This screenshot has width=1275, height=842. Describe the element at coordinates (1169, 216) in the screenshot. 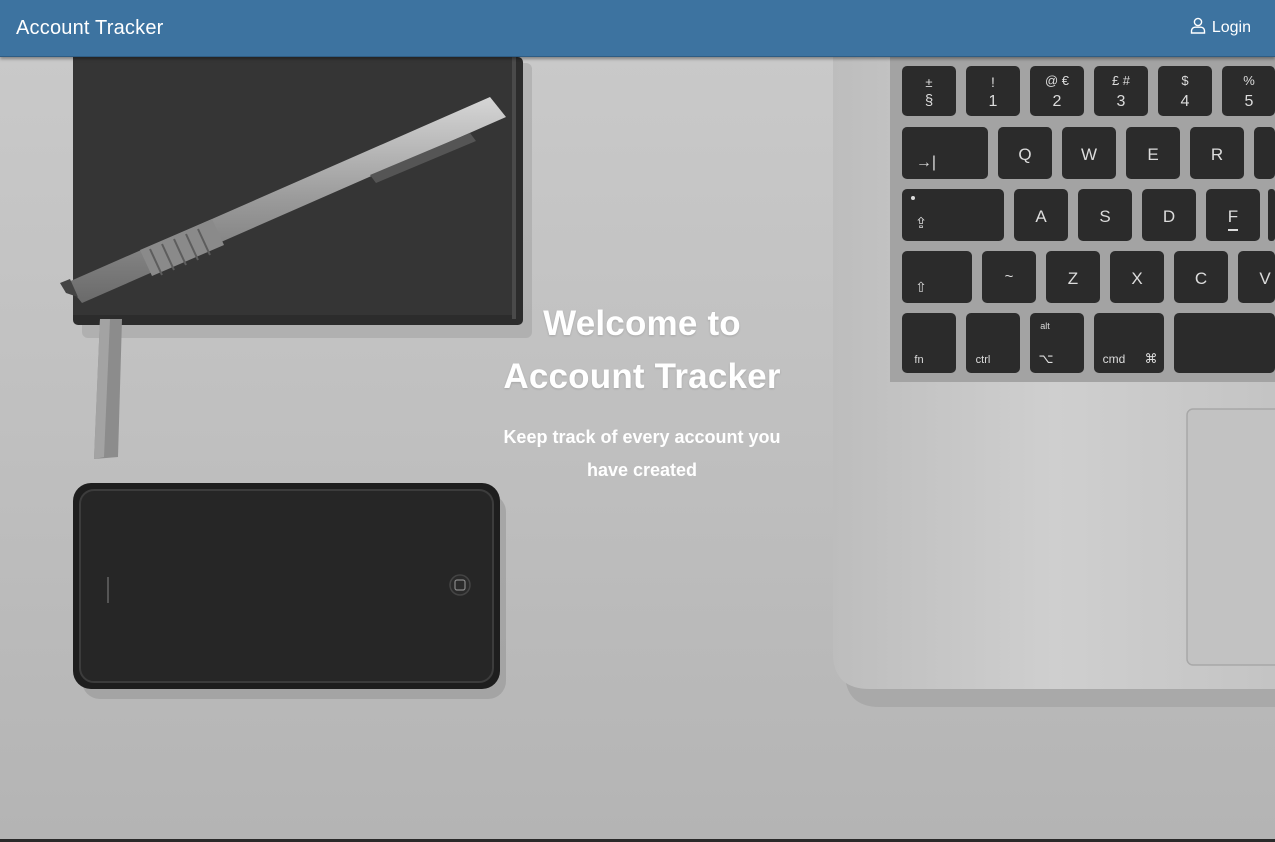

I see `svg-text: D` at that location.